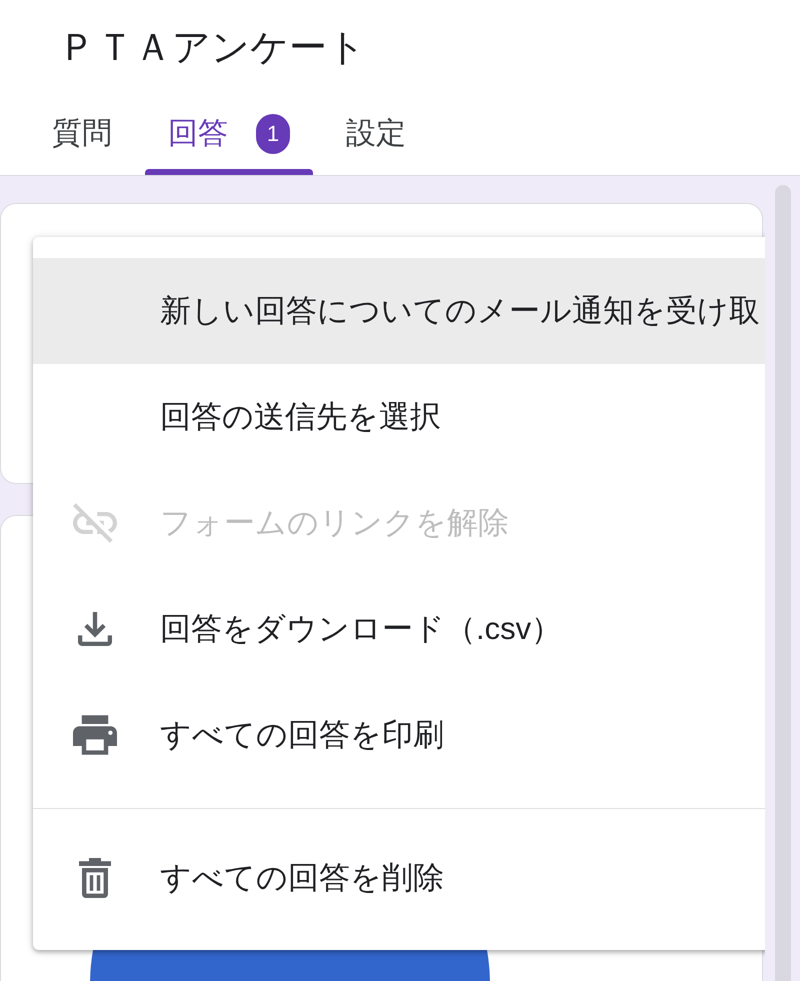  Describe the element at coordinates (783, 583) in the screenshot. I see `scrollbar-thumb` at that location.